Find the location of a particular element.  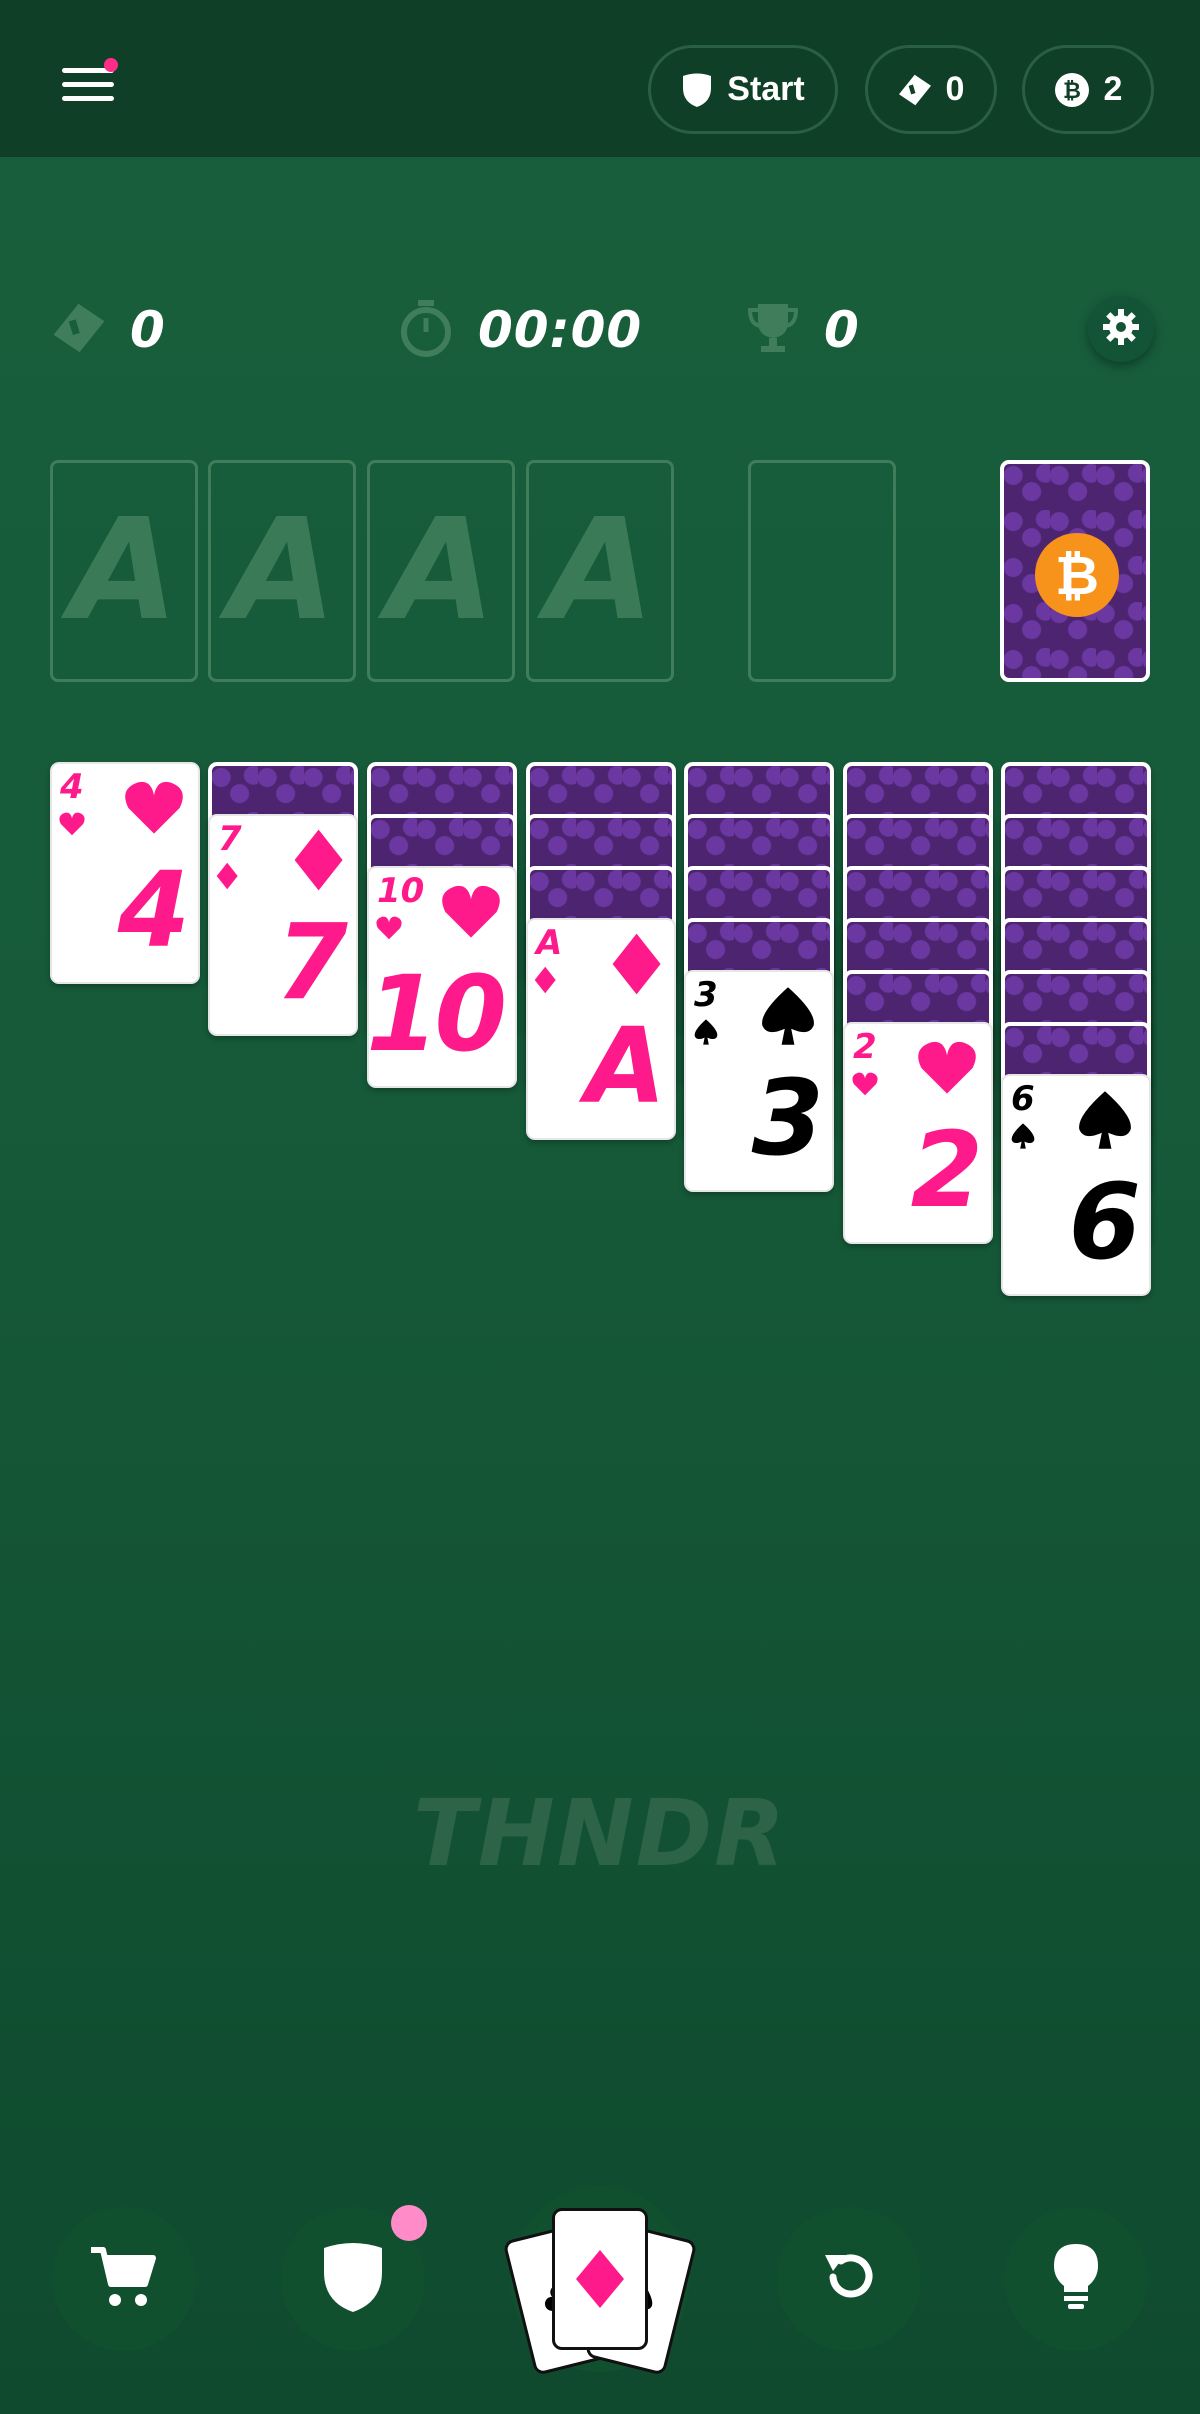

start-label: Start is located at coordinates (766, 89).